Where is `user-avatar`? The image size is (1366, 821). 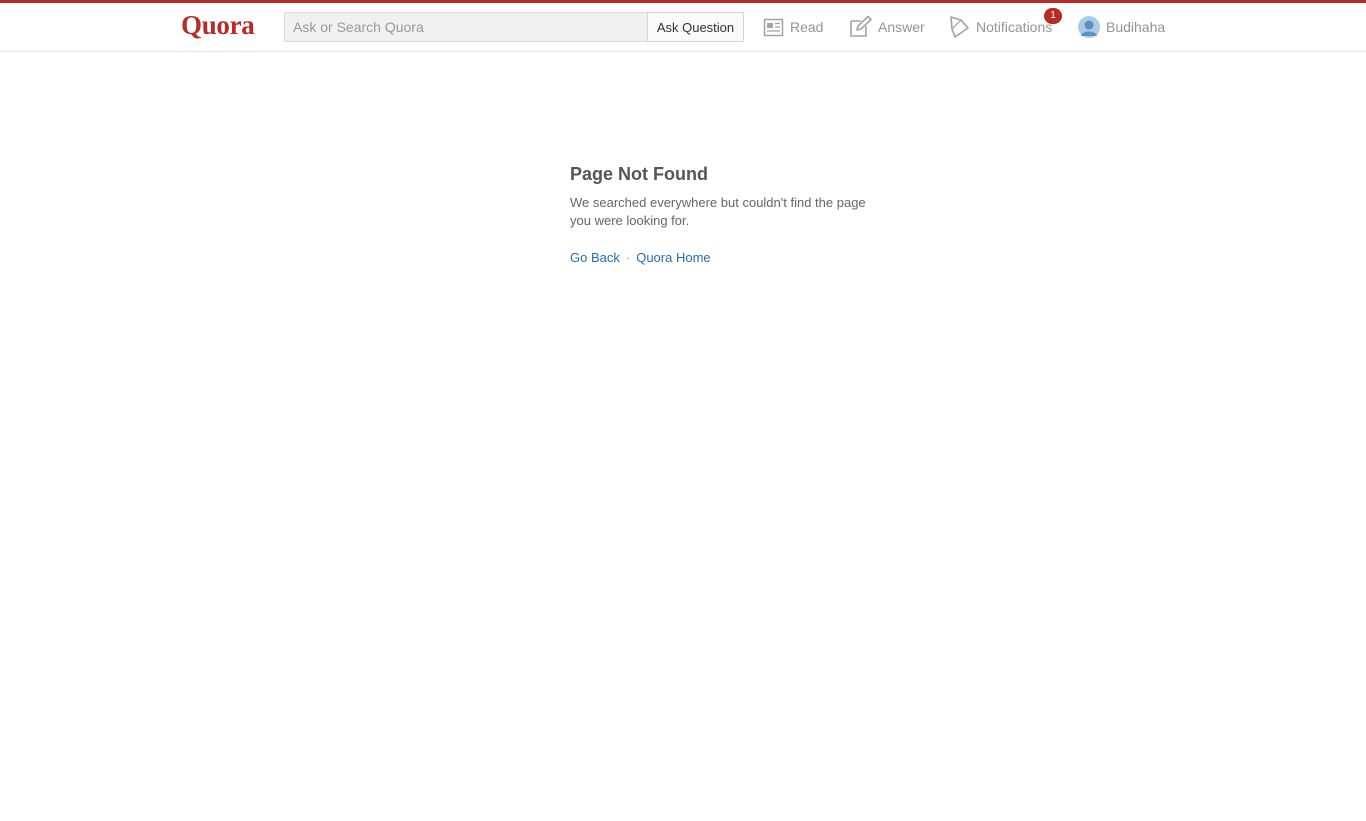
user-avatar is located at coordinates (1089, 27).